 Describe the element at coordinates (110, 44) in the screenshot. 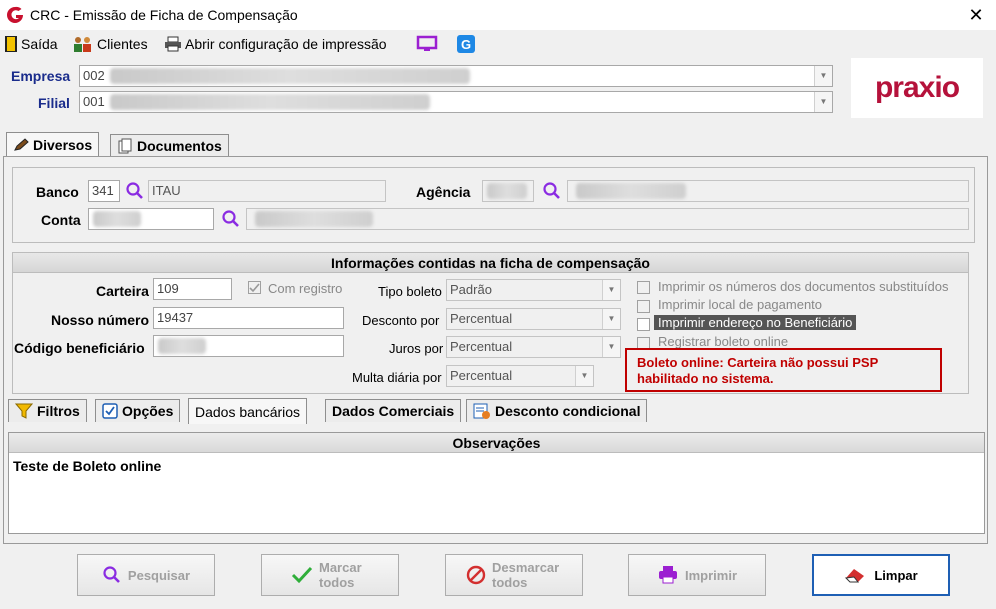

I see `clientes-button: Clientes` at that location.